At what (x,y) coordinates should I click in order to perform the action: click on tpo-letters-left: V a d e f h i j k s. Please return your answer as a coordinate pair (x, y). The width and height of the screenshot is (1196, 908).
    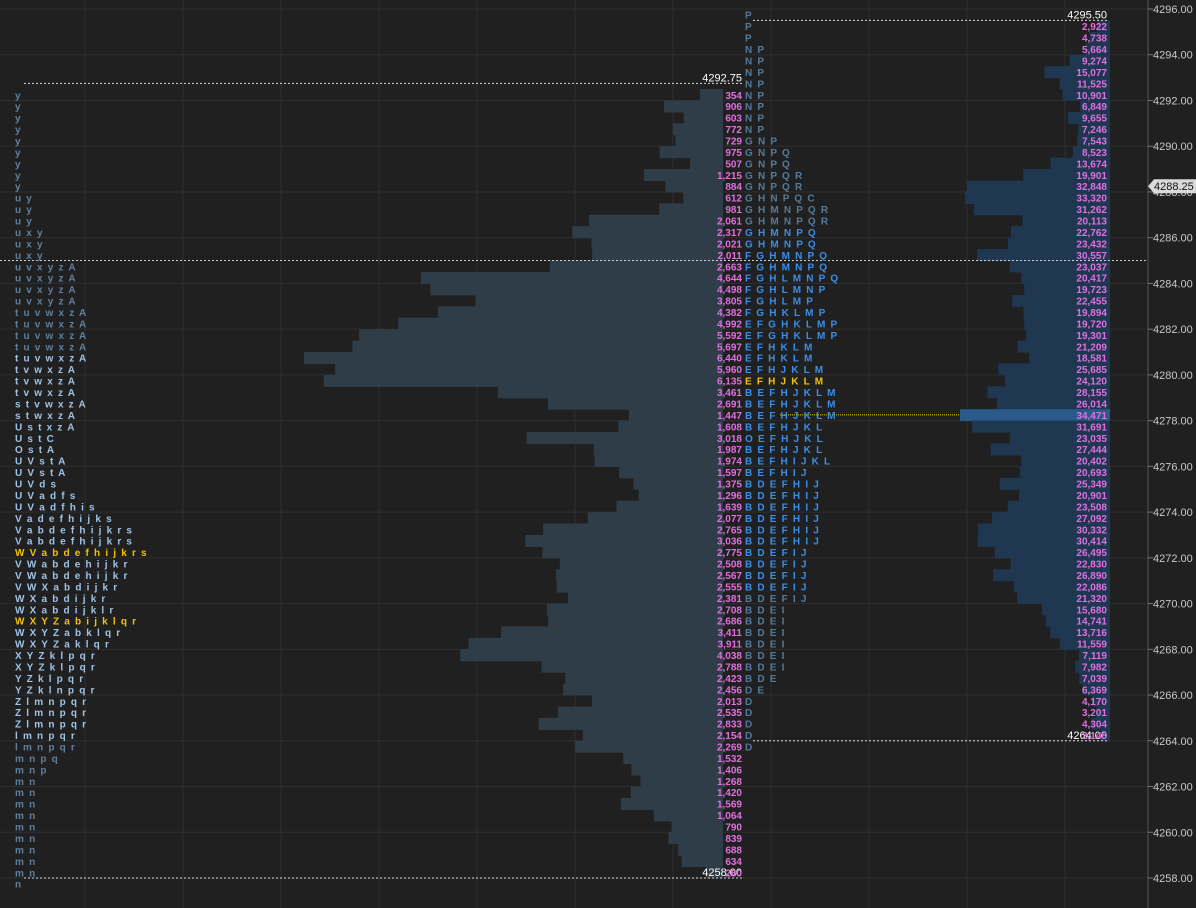
    Looking at the image, I should click on (64, 519).